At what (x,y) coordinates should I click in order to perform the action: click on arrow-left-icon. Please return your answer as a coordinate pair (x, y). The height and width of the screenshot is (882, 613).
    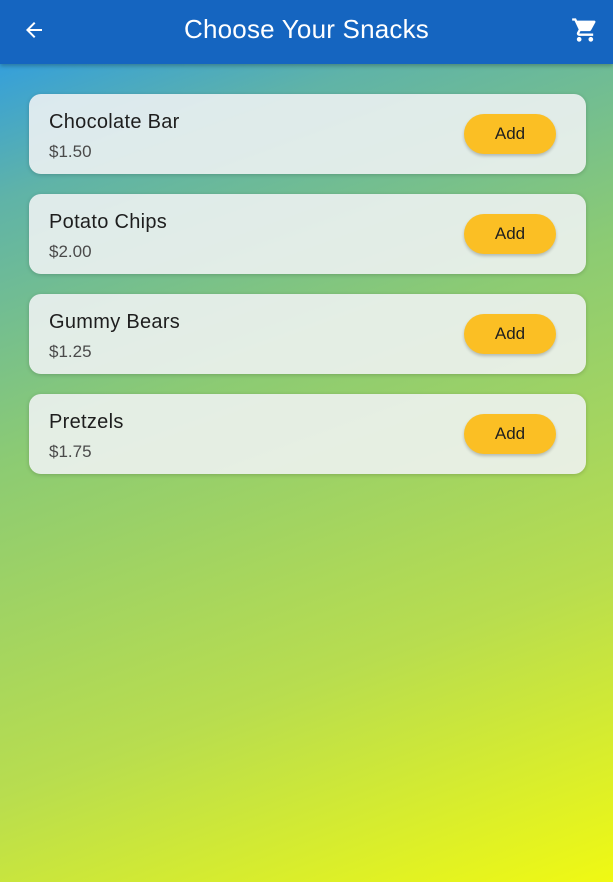
    Looking at the image, I should click on (34, 30).